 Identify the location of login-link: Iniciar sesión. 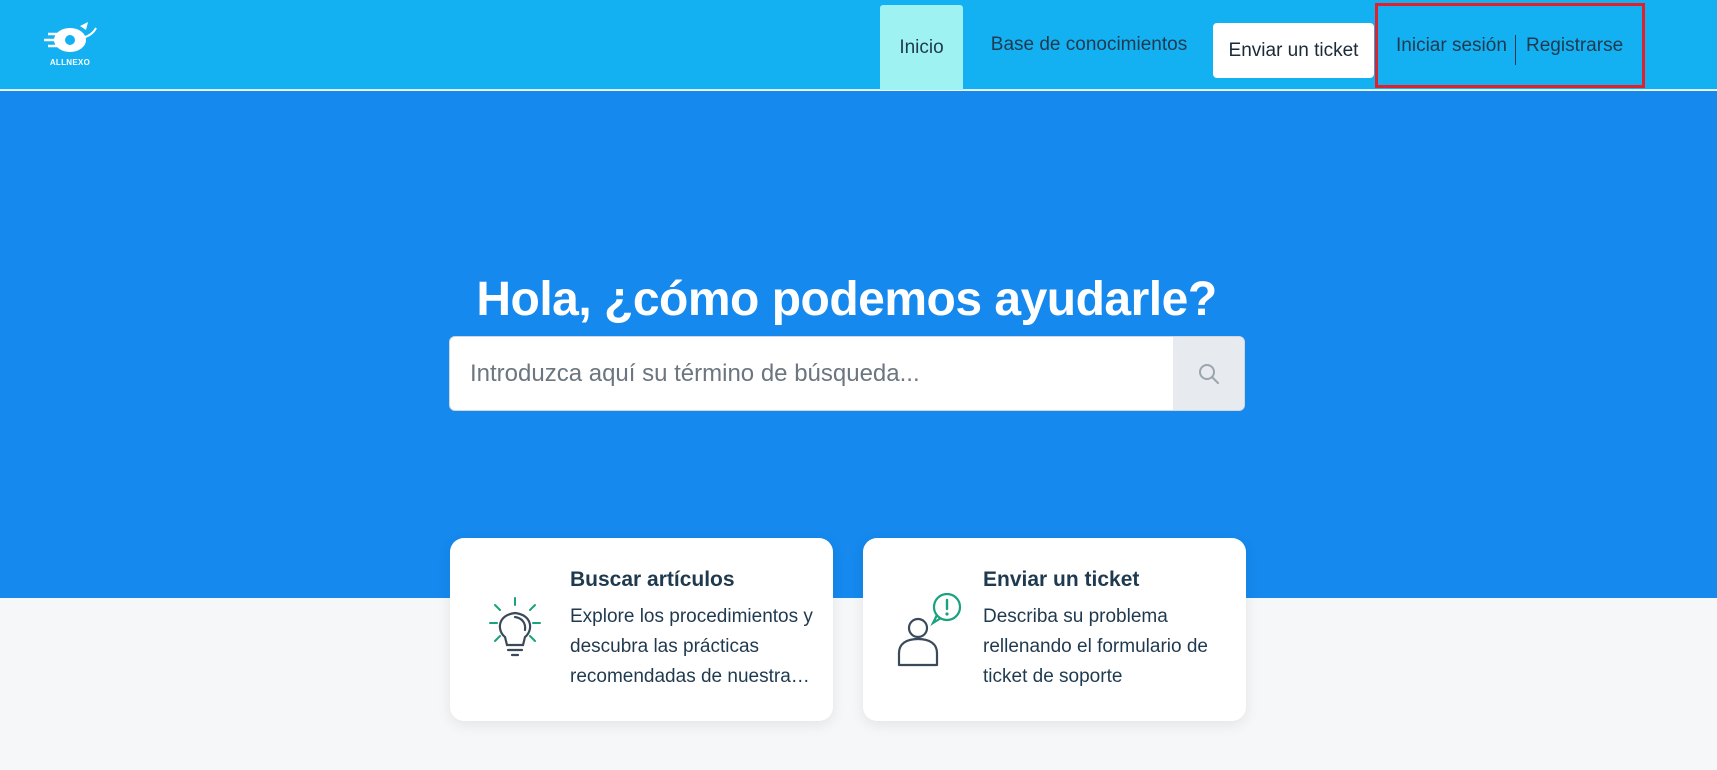
(1451, 45).